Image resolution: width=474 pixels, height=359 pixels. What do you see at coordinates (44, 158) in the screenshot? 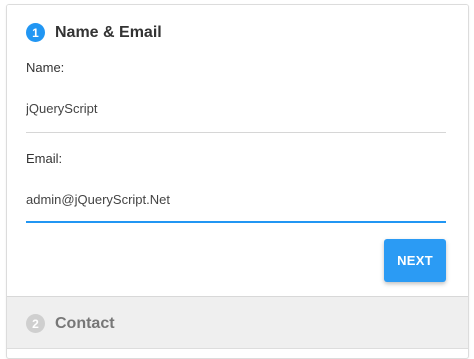
I see `email-label: Email:` at bounding box center [44, 158].